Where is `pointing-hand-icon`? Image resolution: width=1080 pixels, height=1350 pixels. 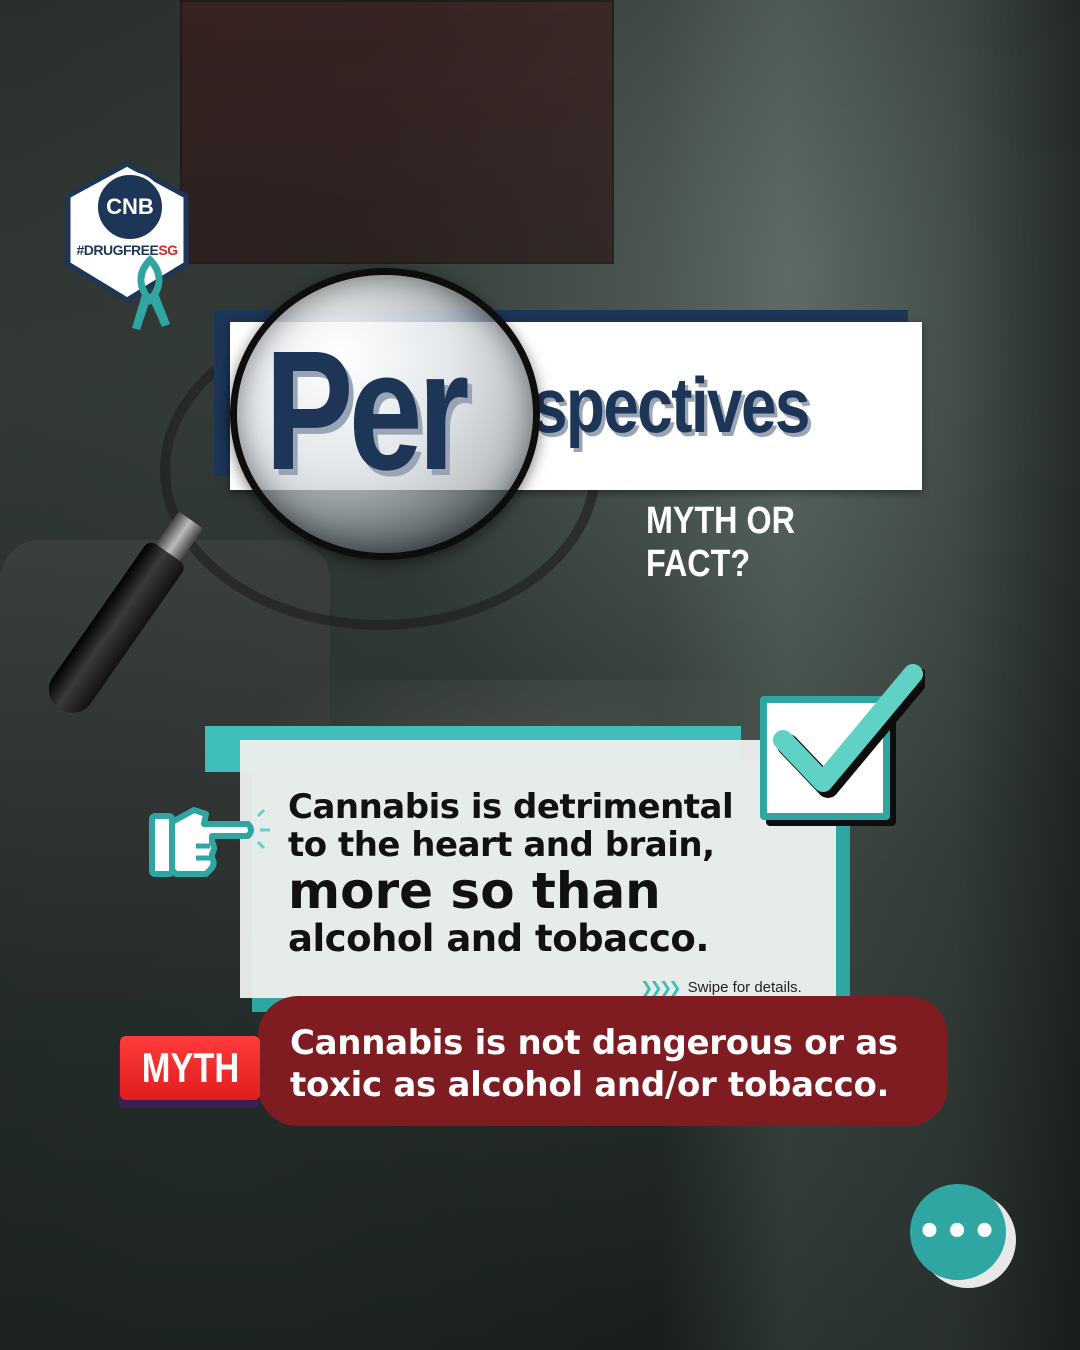
pointing-hand-icon is located at coordinates (209, 842).